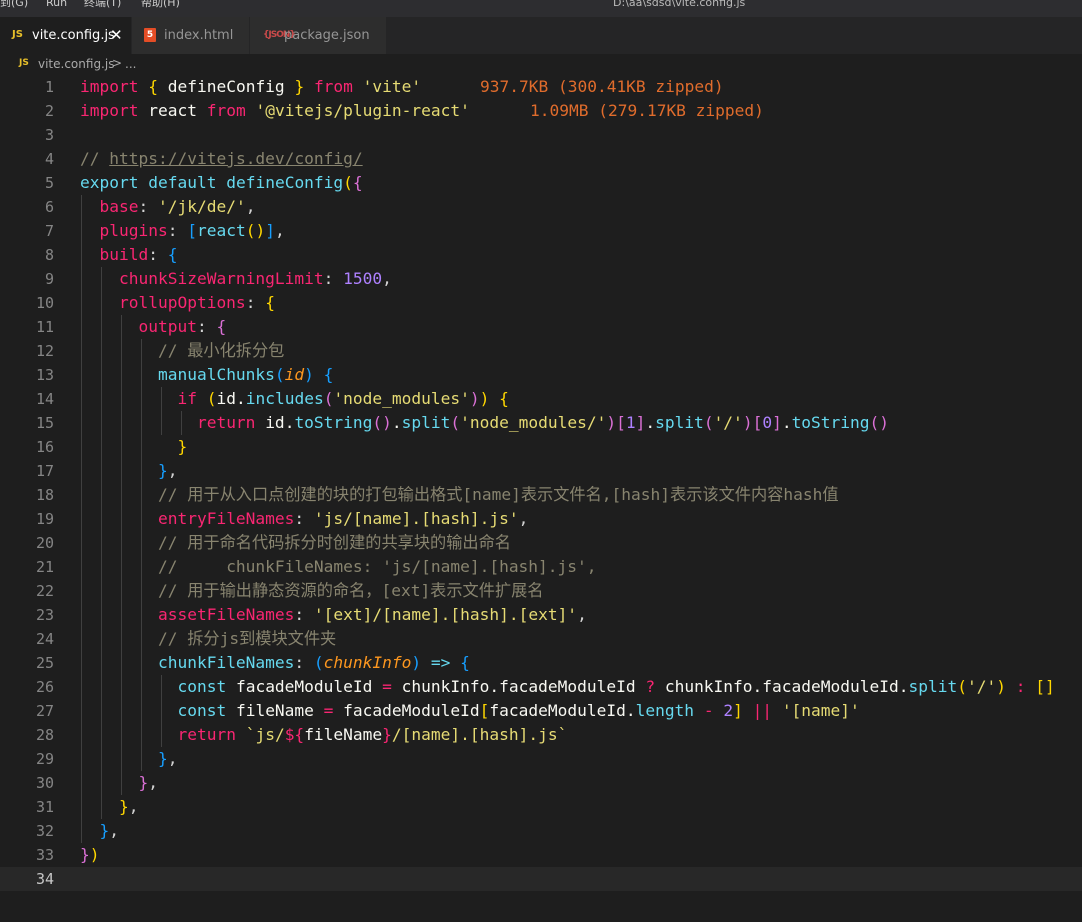 The image size is (1082, 922). Describe the element at coordinates (44, 879) in the screenshot. I see `line-number: 34` at that location.